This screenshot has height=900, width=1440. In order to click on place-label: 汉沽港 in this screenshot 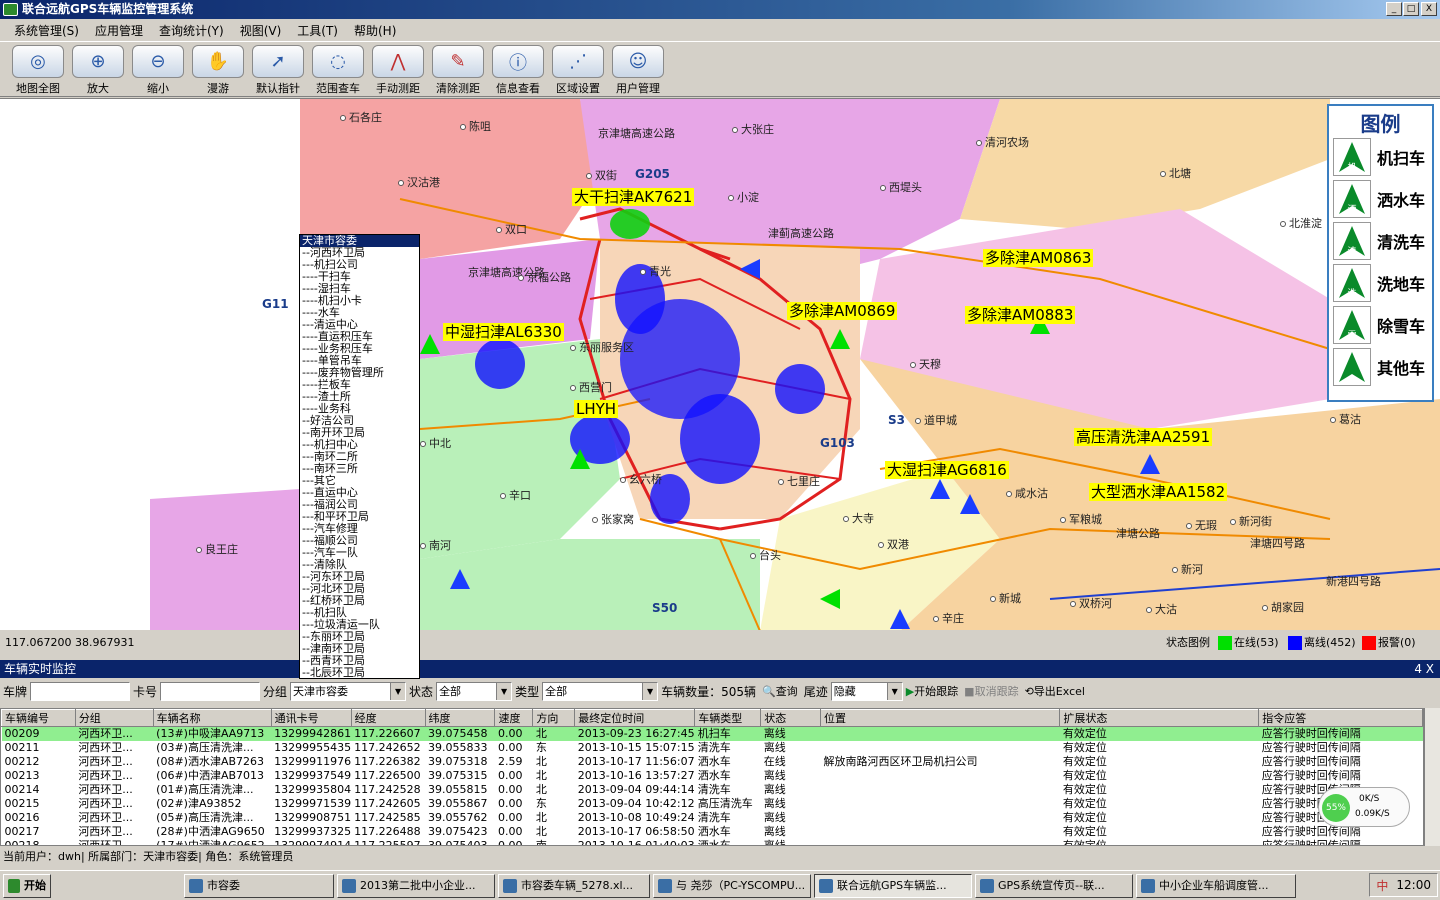, I will do `click(419, 182)`.